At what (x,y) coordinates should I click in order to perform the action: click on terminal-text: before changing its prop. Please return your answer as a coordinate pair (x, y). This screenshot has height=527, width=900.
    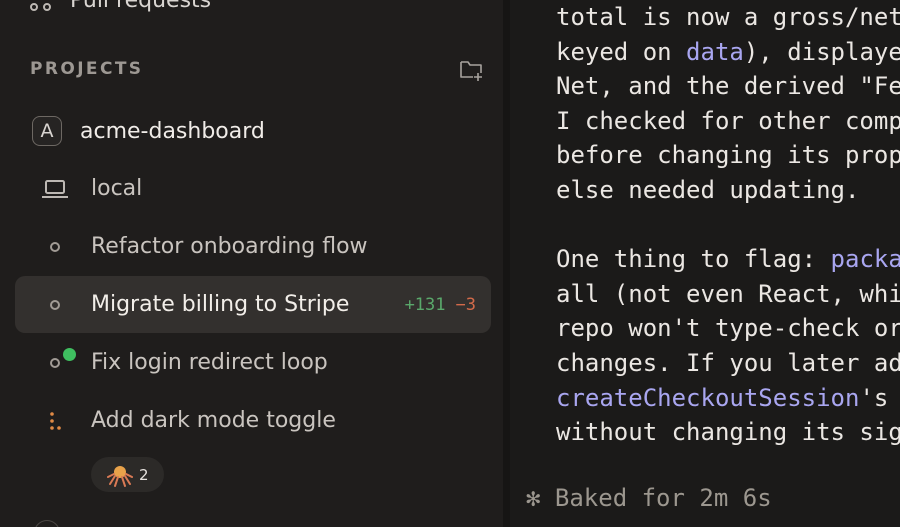
    Looking at the image, I should click on (728, 155).